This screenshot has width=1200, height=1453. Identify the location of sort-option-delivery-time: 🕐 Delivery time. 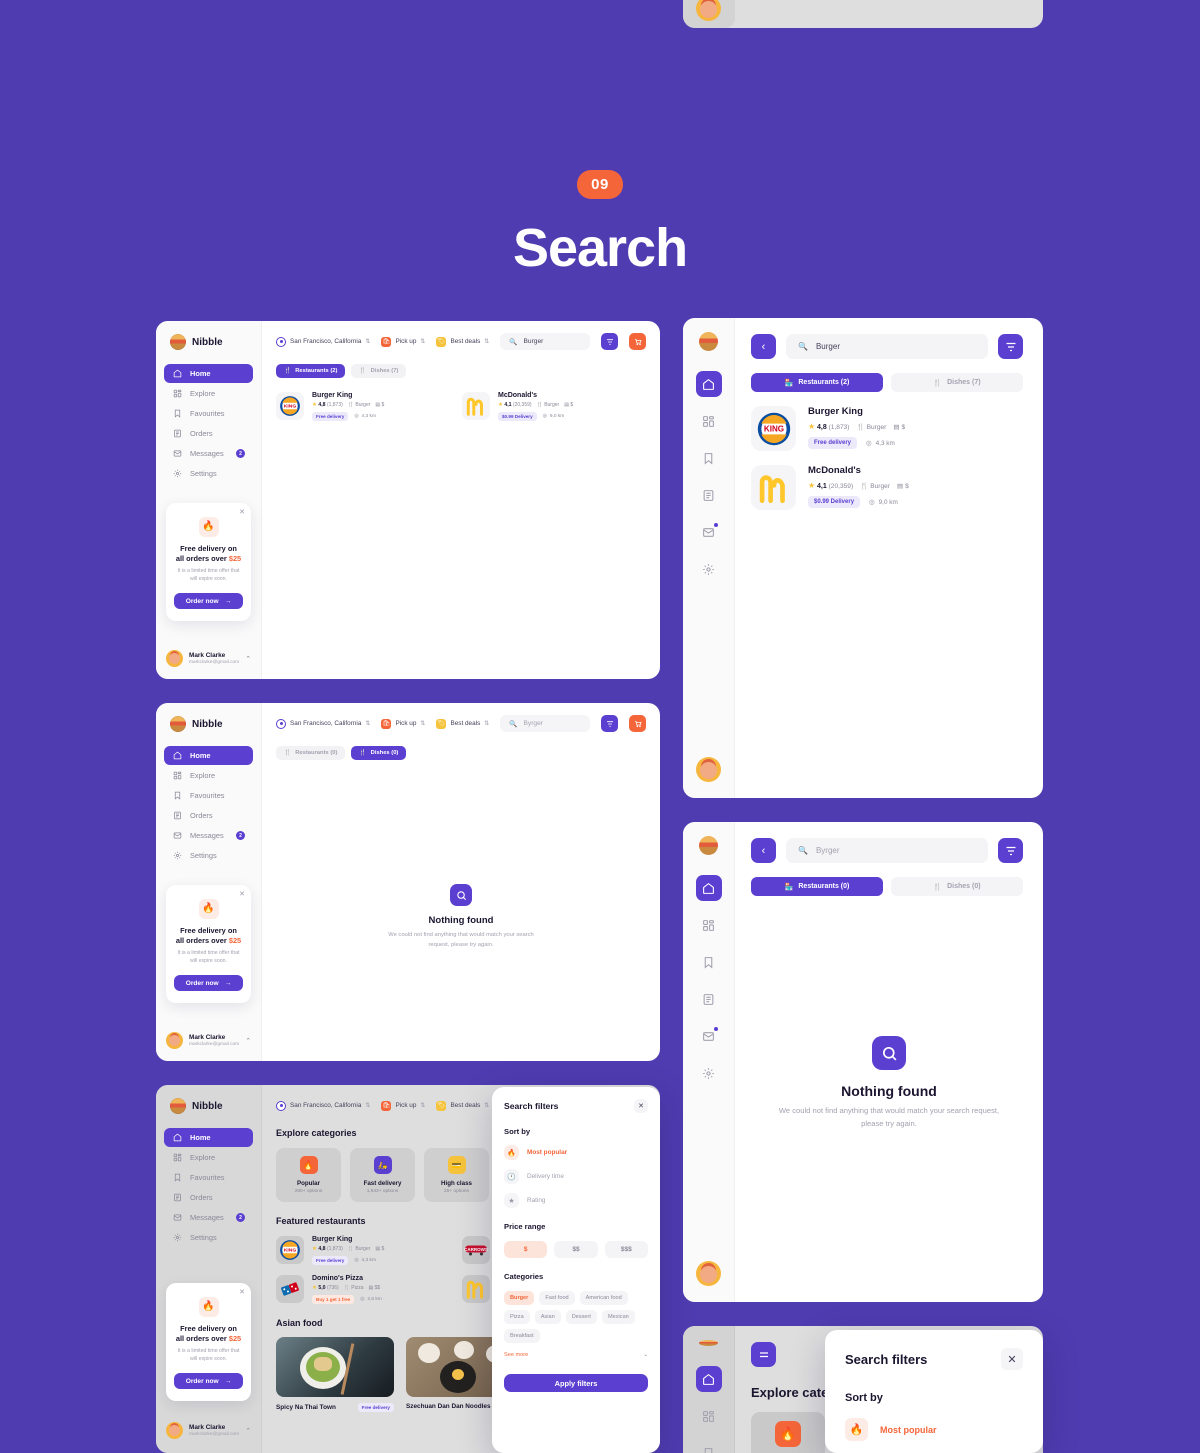
(576, 1176).